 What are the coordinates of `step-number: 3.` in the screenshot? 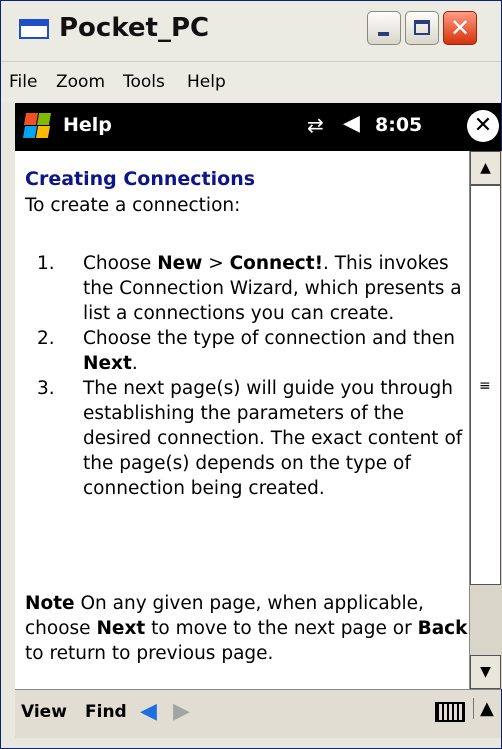 It's located at (46, 388).